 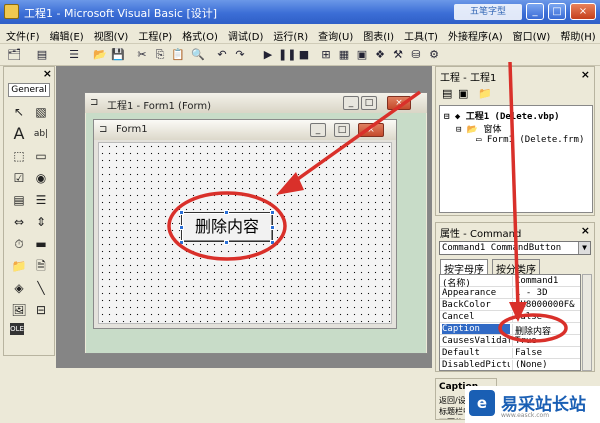 What do you see at coordinates (354, 139) in the screenshot?
I see `annotation-arrow-line` at bounding box center [354, 139].